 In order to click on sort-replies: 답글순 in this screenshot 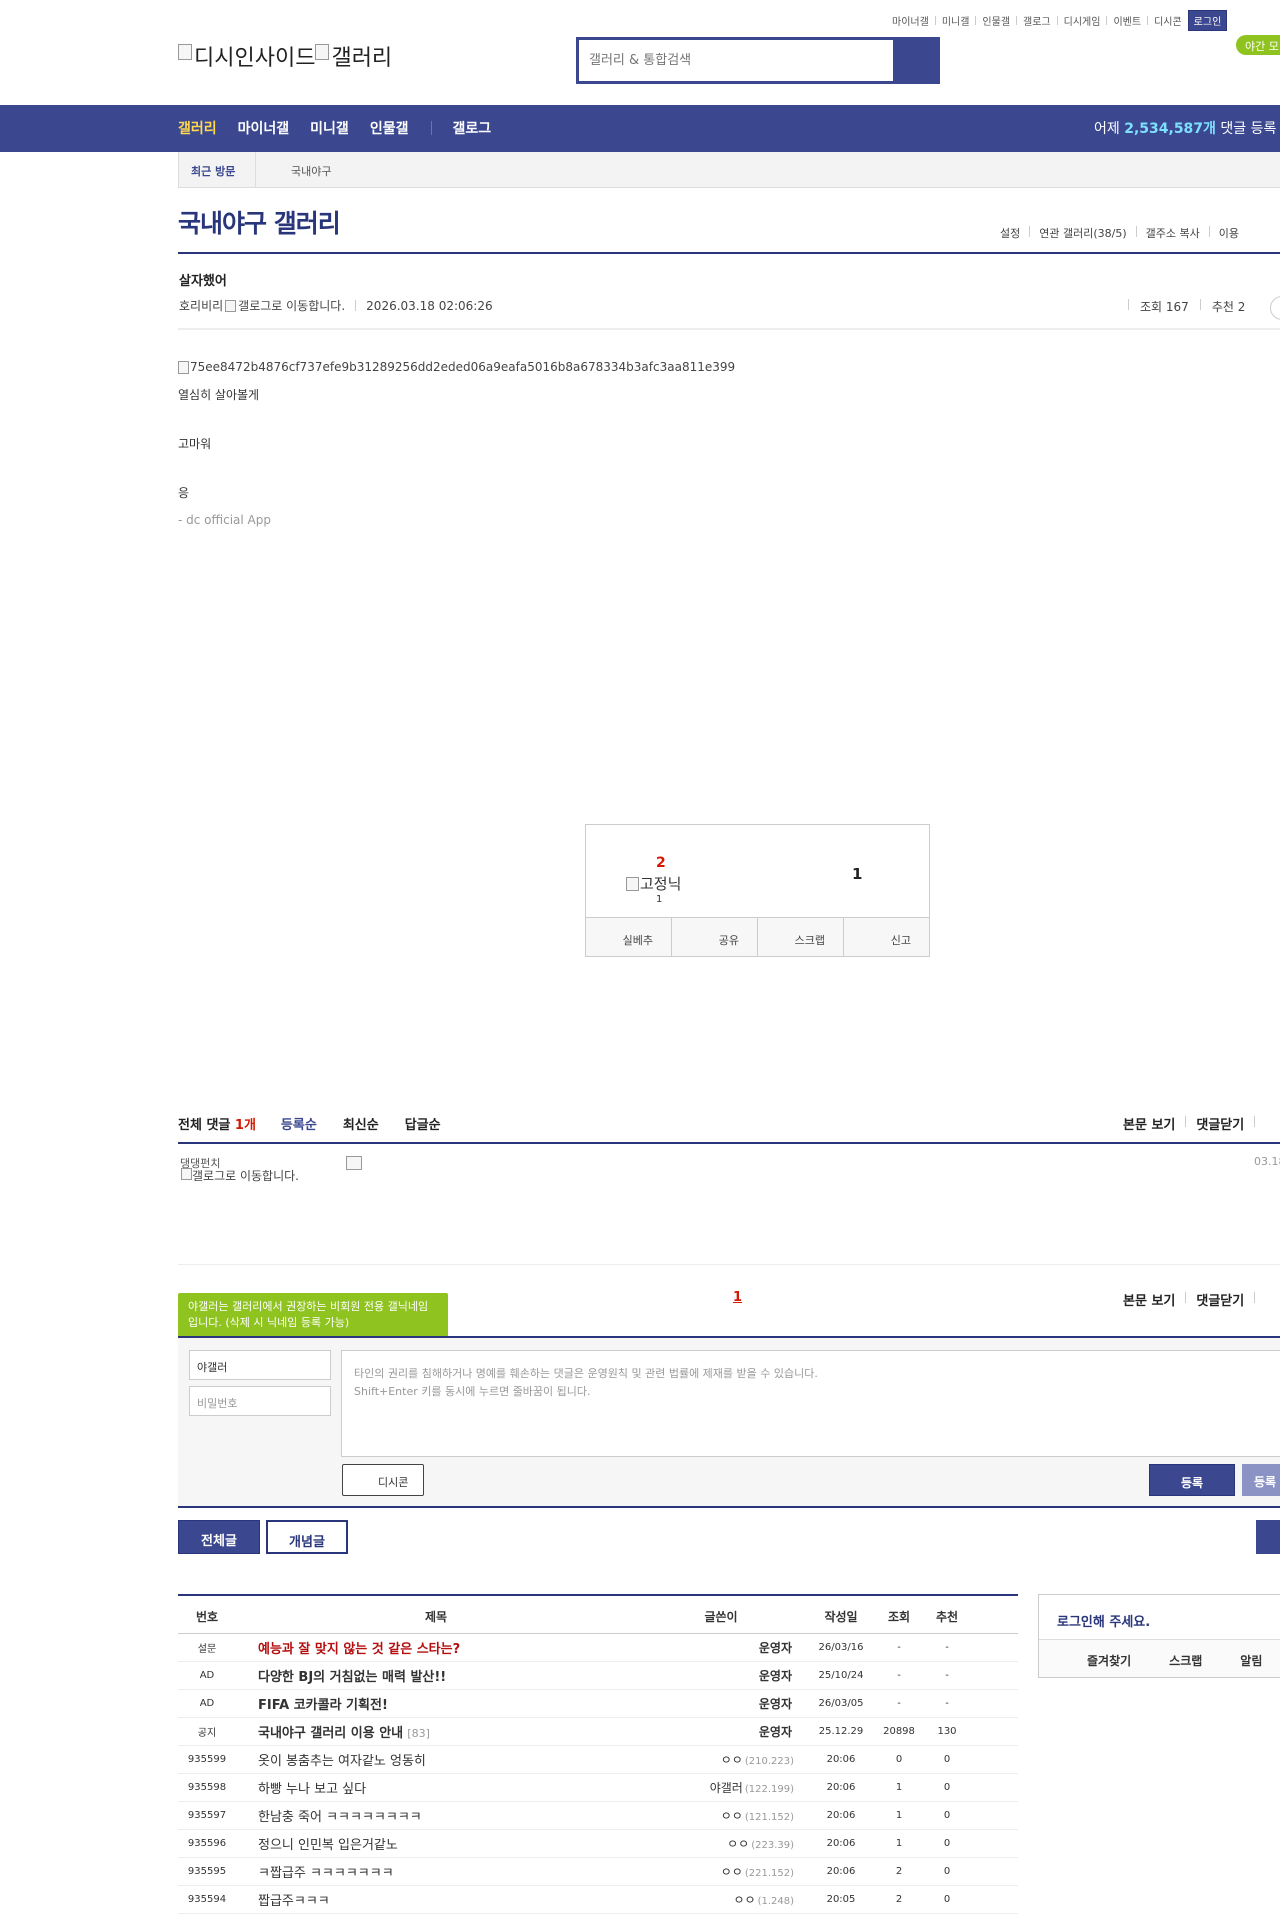, I will do `click(423, 1123)`.